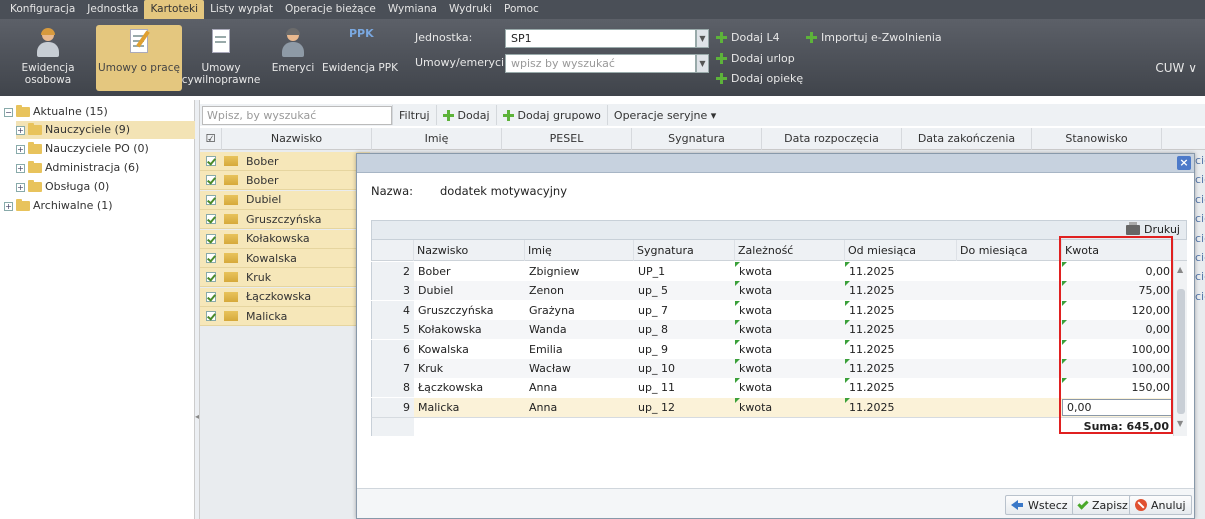 The width and height of the screenshot is (1205, 519). Describe the element at coordinates (600, 63) in the screenshot. I see `umowy-search-input: wpisz by wyszukać` at that location.